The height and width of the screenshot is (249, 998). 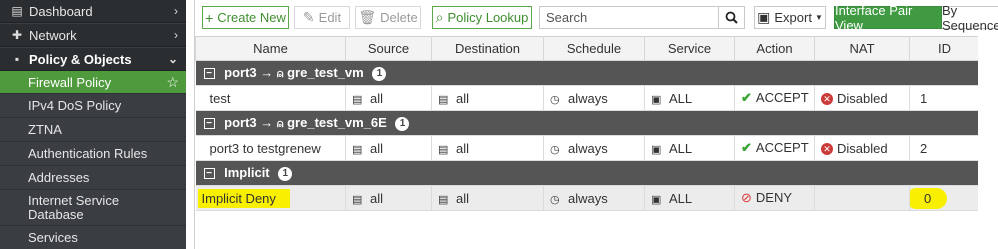 What do you see at coordinates (367, 17) in the screenshot?
I see `trash-icon: 🗑` at bounding box center [367, 17].